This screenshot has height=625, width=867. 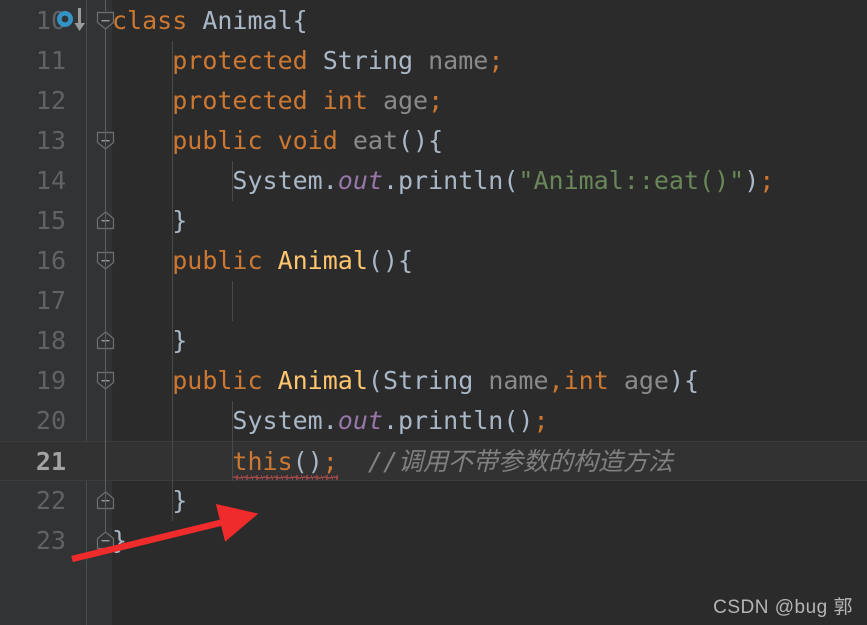 I want to click on code-line: 22 }, so click(x=433, y=501).